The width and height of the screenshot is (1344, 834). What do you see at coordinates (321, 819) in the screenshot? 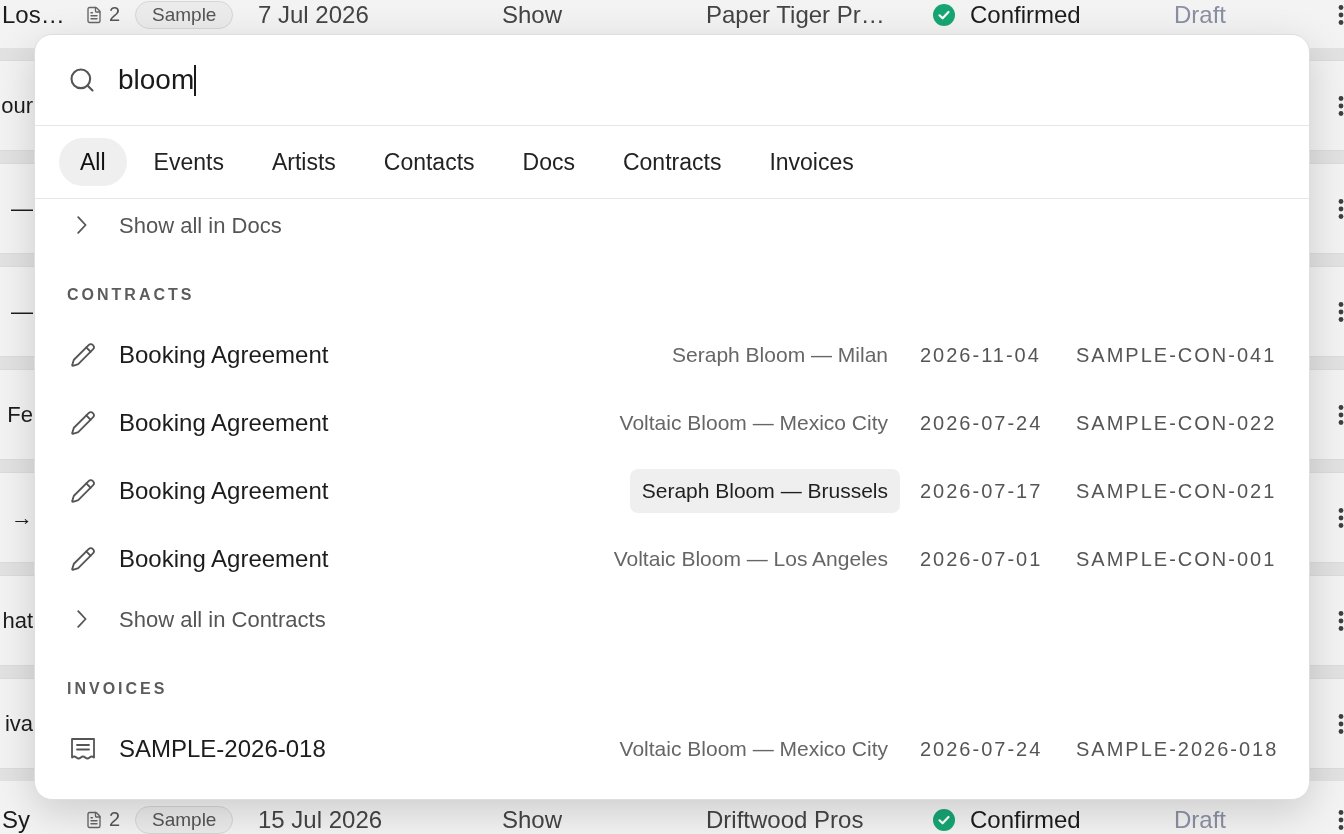
I see `event-date: 15 Jul 2026` at bounding box center [321, 819].